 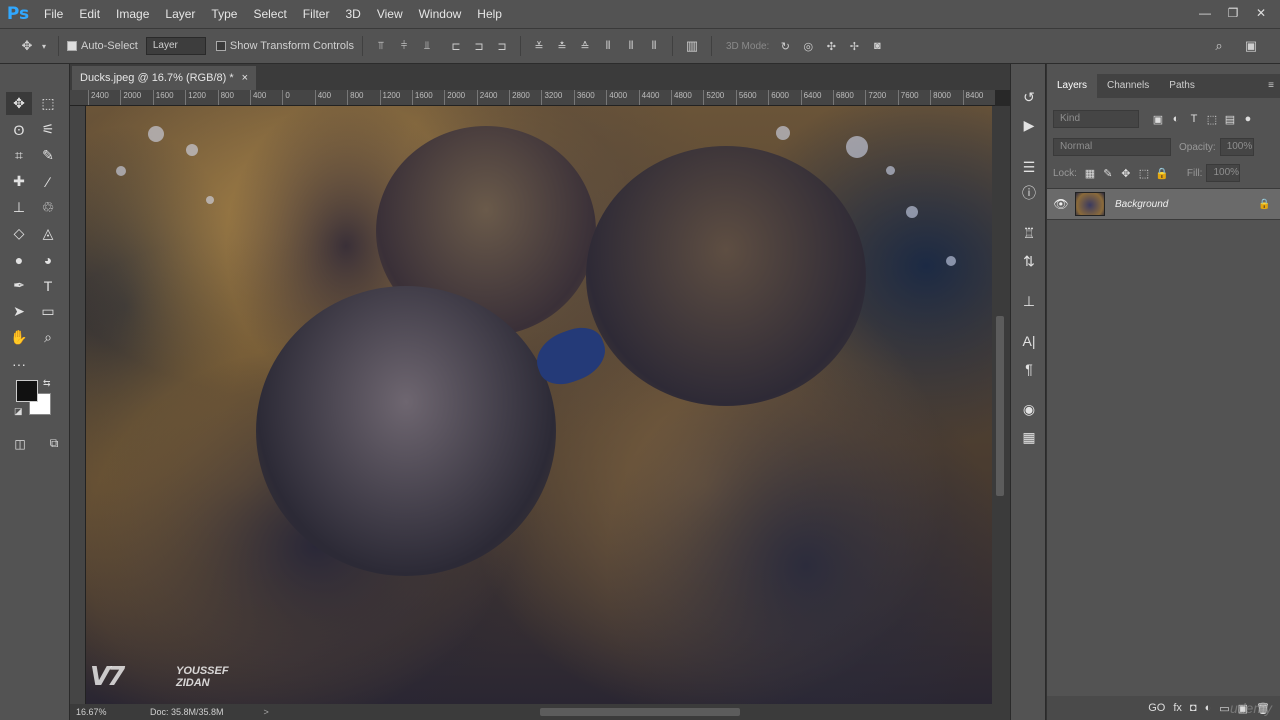 I want to click on auto-select-checkbox: Auto-Select, so click(x=102, y=46).